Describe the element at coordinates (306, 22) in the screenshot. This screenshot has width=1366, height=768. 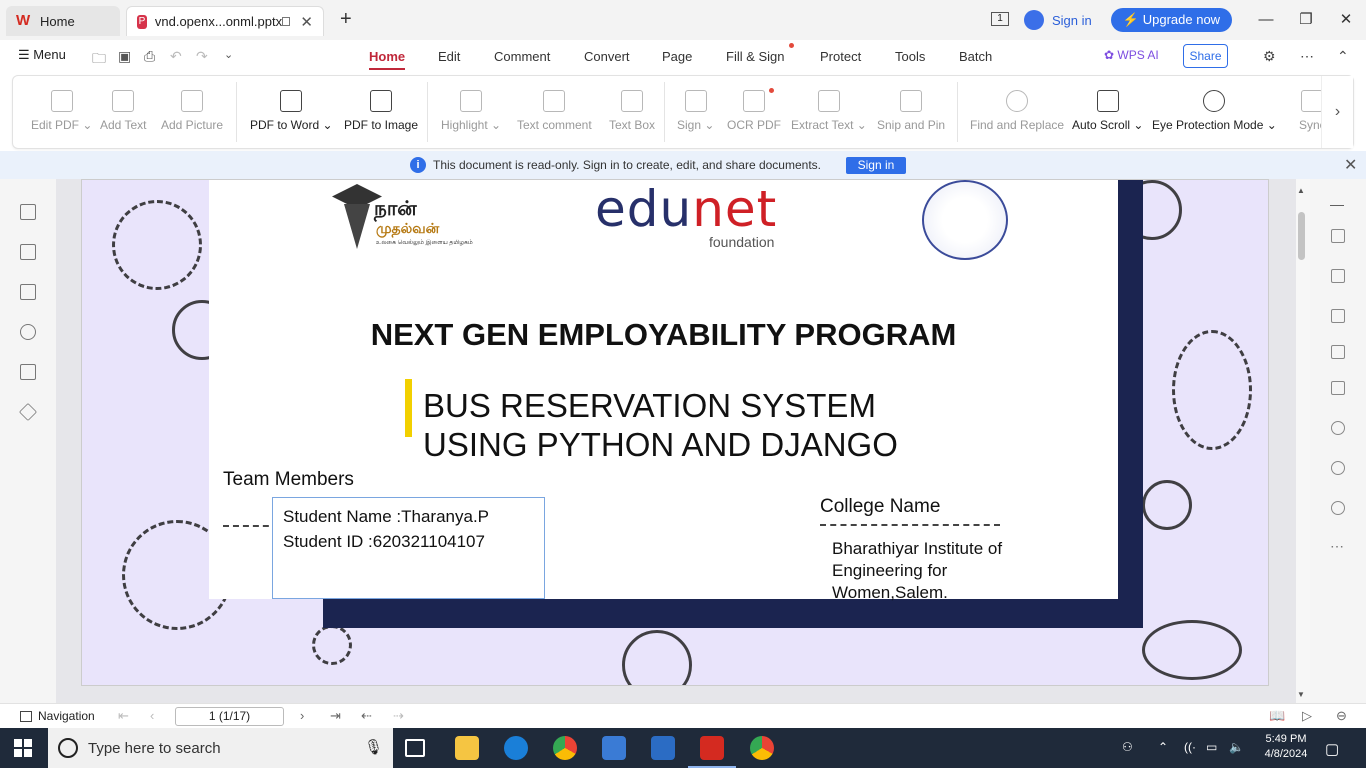
I see `close-tab-icon: ✕` at that location.